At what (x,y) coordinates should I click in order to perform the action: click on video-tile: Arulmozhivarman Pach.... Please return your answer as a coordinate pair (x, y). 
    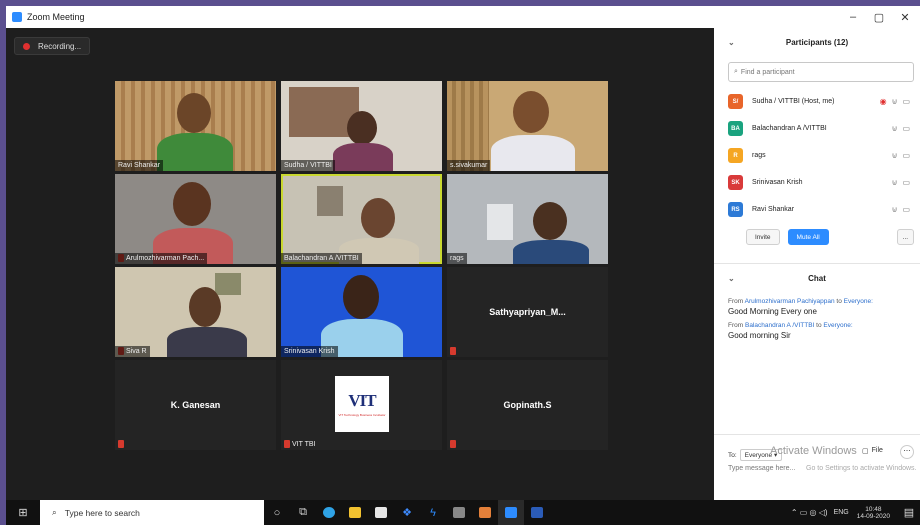
    Looking at the image, I should click on (195, 219).